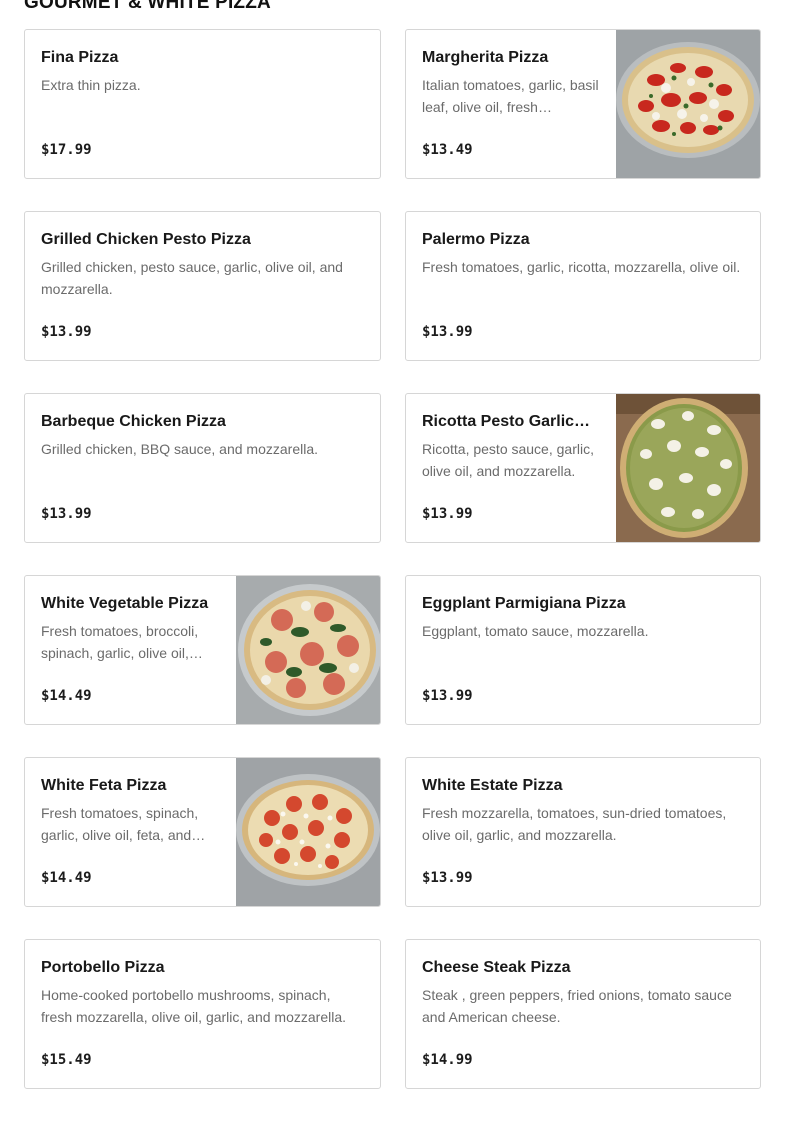 Image resolution: width=785 pixels, height=1121 pixels. I want to click on menu-item-description: Eggplant, tomato sauce, mozzarella., so click(535, 631).